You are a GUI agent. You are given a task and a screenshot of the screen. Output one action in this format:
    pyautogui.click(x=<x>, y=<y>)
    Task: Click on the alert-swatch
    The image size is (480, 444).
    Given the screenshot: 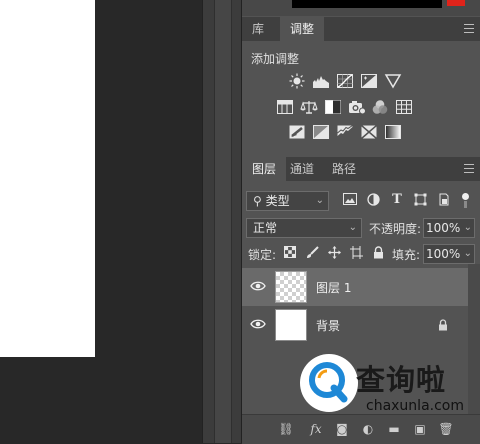 What is the action you would take?
    pyautogui.click(x=456, y=3)
    